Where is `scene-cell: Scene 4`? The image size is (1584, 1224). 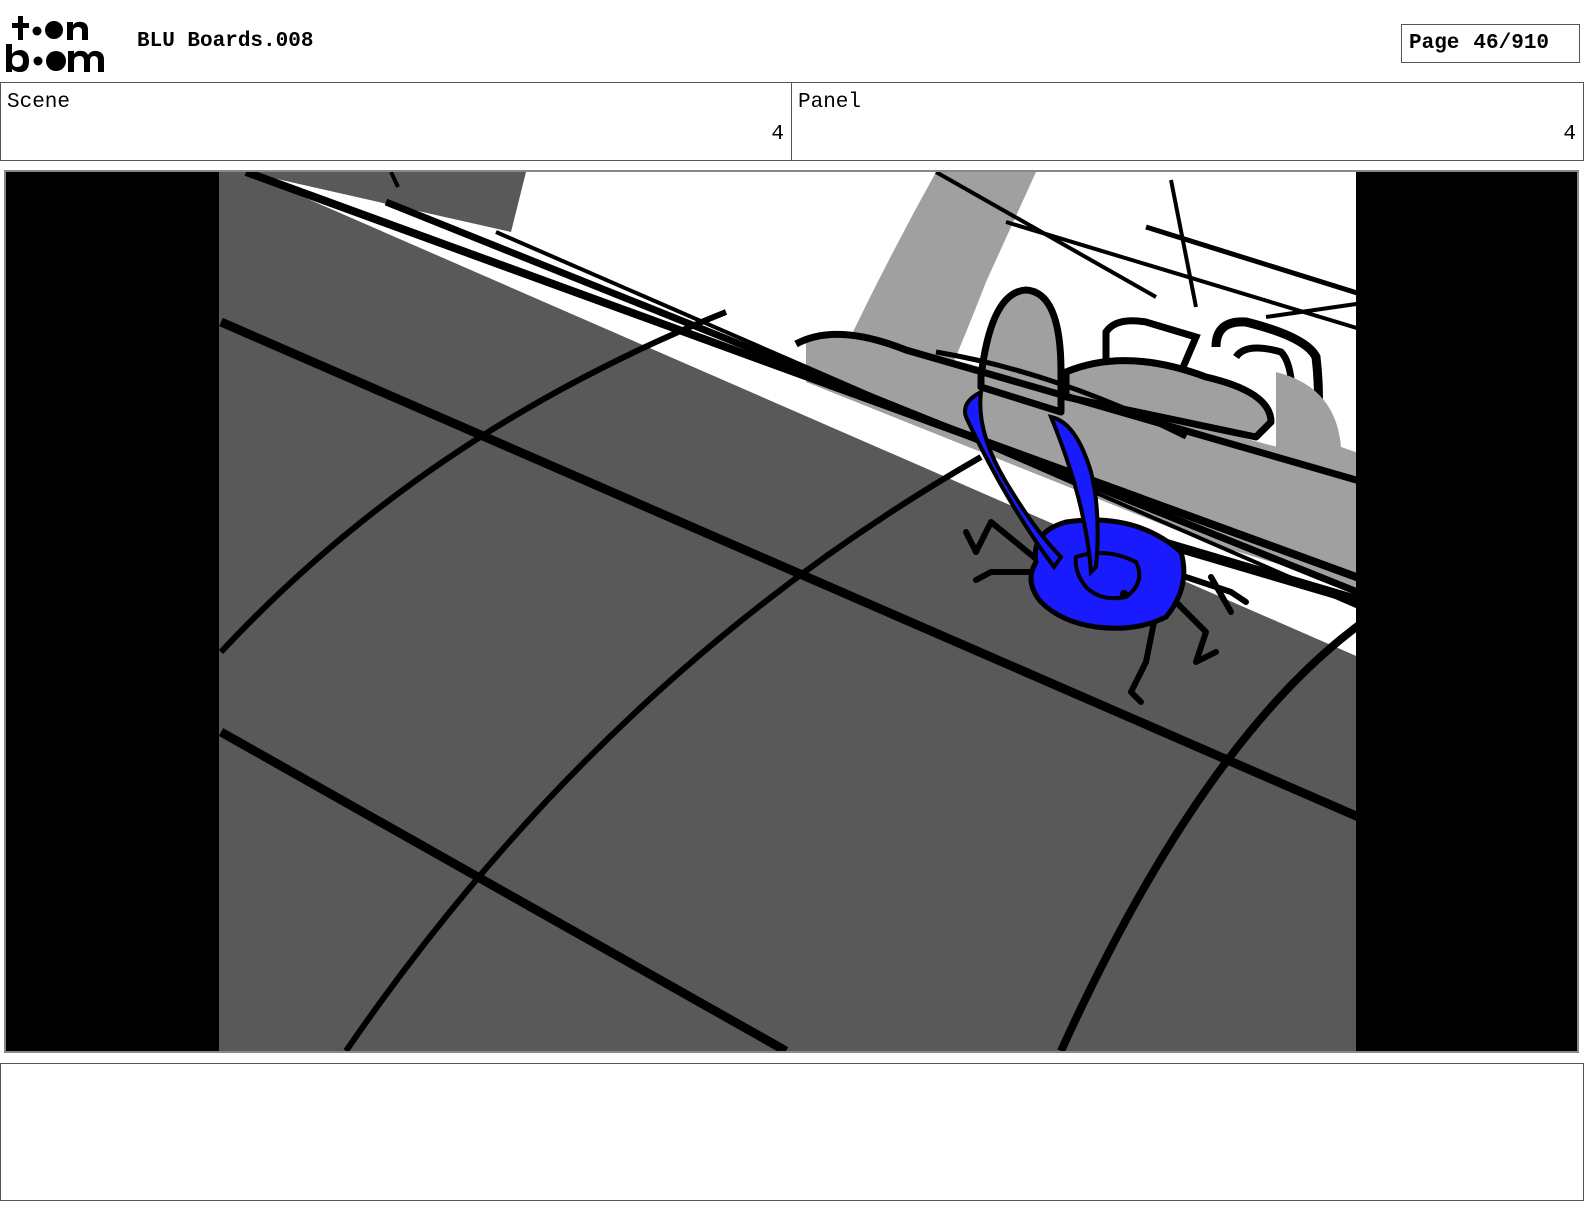 scene-cell: Scene 4 is located at coordinates (396, 121).